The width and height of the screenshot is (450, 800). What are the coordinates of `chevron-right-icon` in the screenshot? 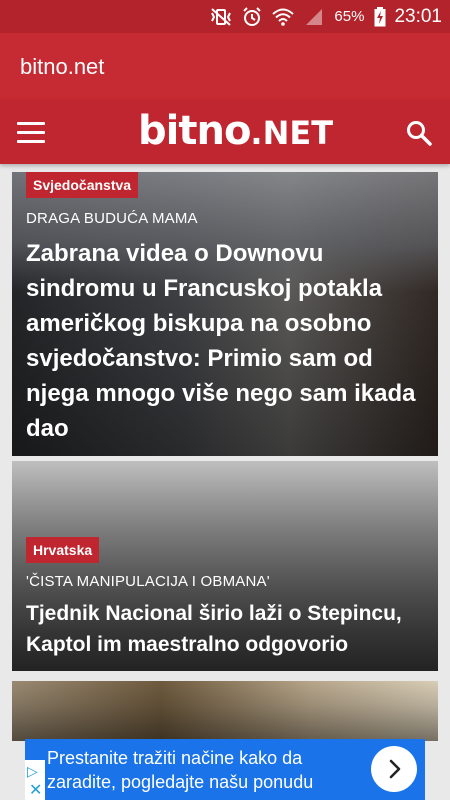 It's located at (394, 769).